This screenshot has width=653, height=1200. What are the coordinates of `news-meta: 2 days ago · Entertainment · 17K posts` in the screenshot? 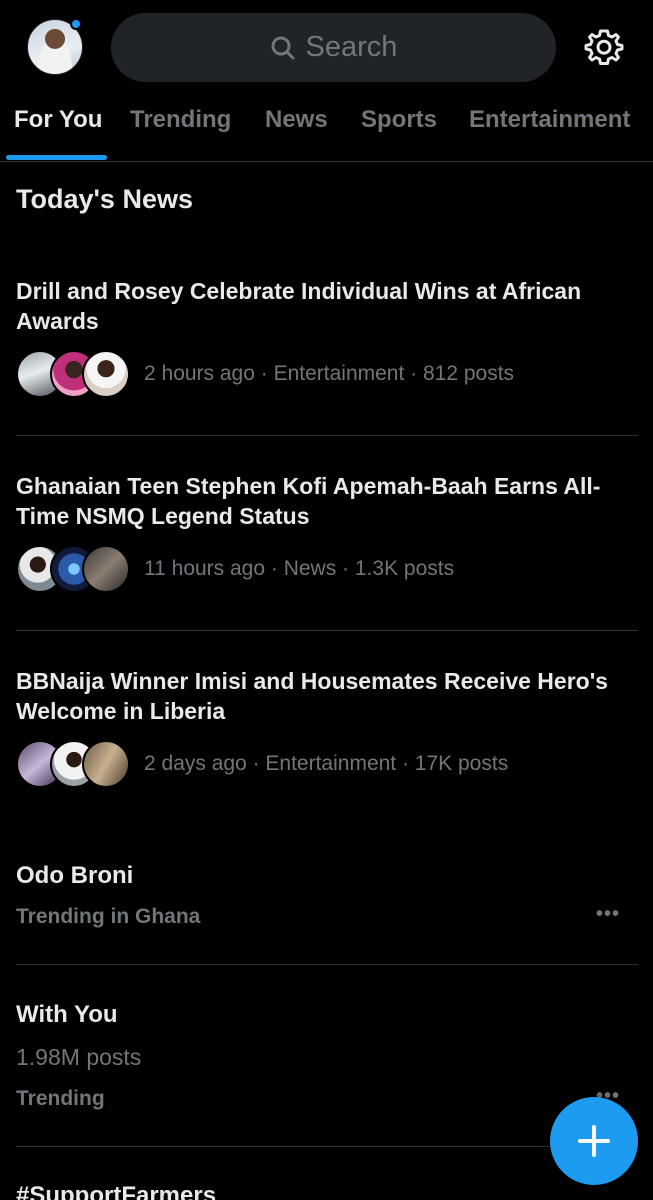 It's located at (262, 764).